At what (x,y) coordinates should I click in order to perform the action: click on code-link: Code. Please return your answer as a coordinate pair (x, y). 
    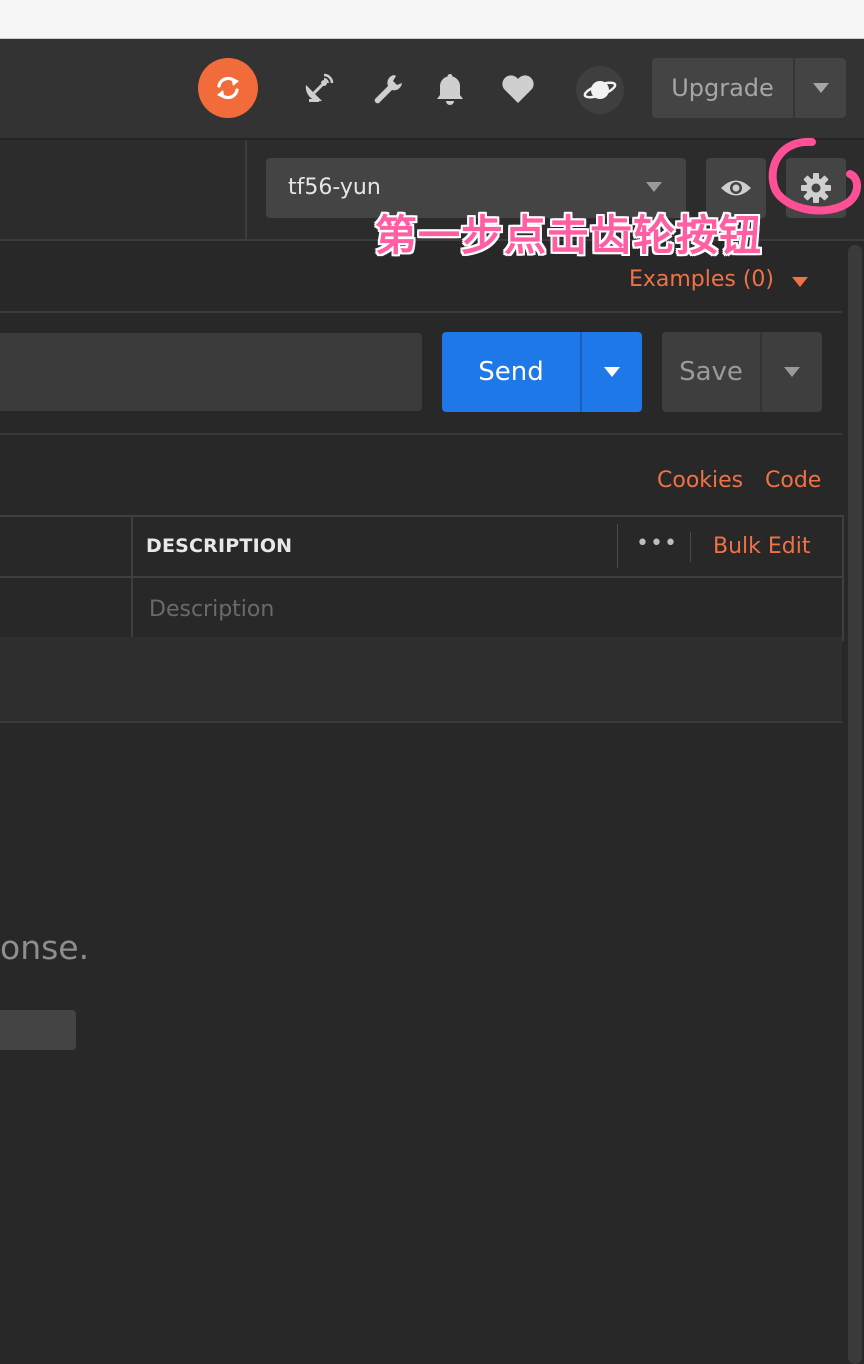
    Looking at the image, I should click on (793, 480).